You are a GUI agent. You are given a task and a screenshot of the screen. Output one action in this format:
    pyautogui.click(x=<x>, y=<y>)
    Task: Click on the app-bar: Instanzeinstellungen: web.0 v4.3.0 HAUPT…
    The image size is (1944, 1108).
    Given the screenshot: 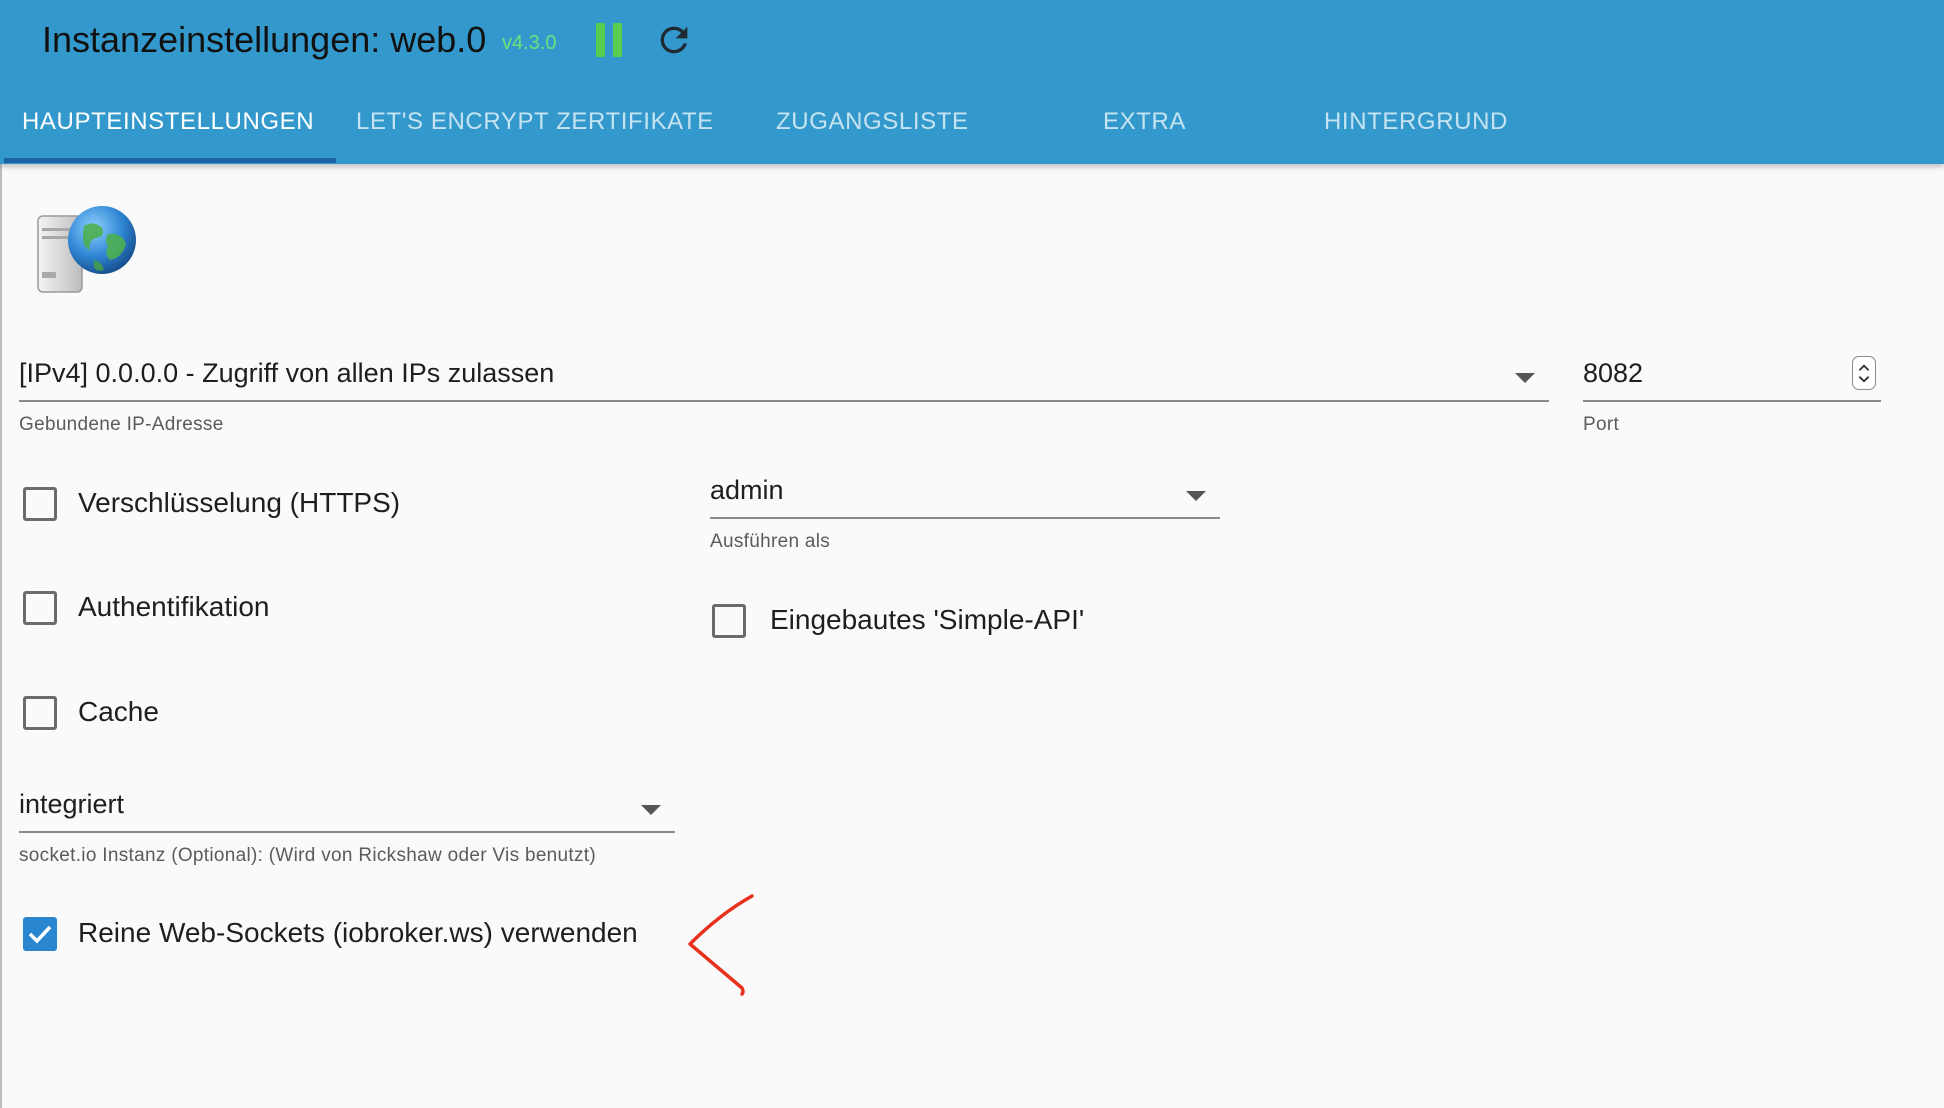 What is the action you would take?
    pyautogui.click(x=972, y=82)
    